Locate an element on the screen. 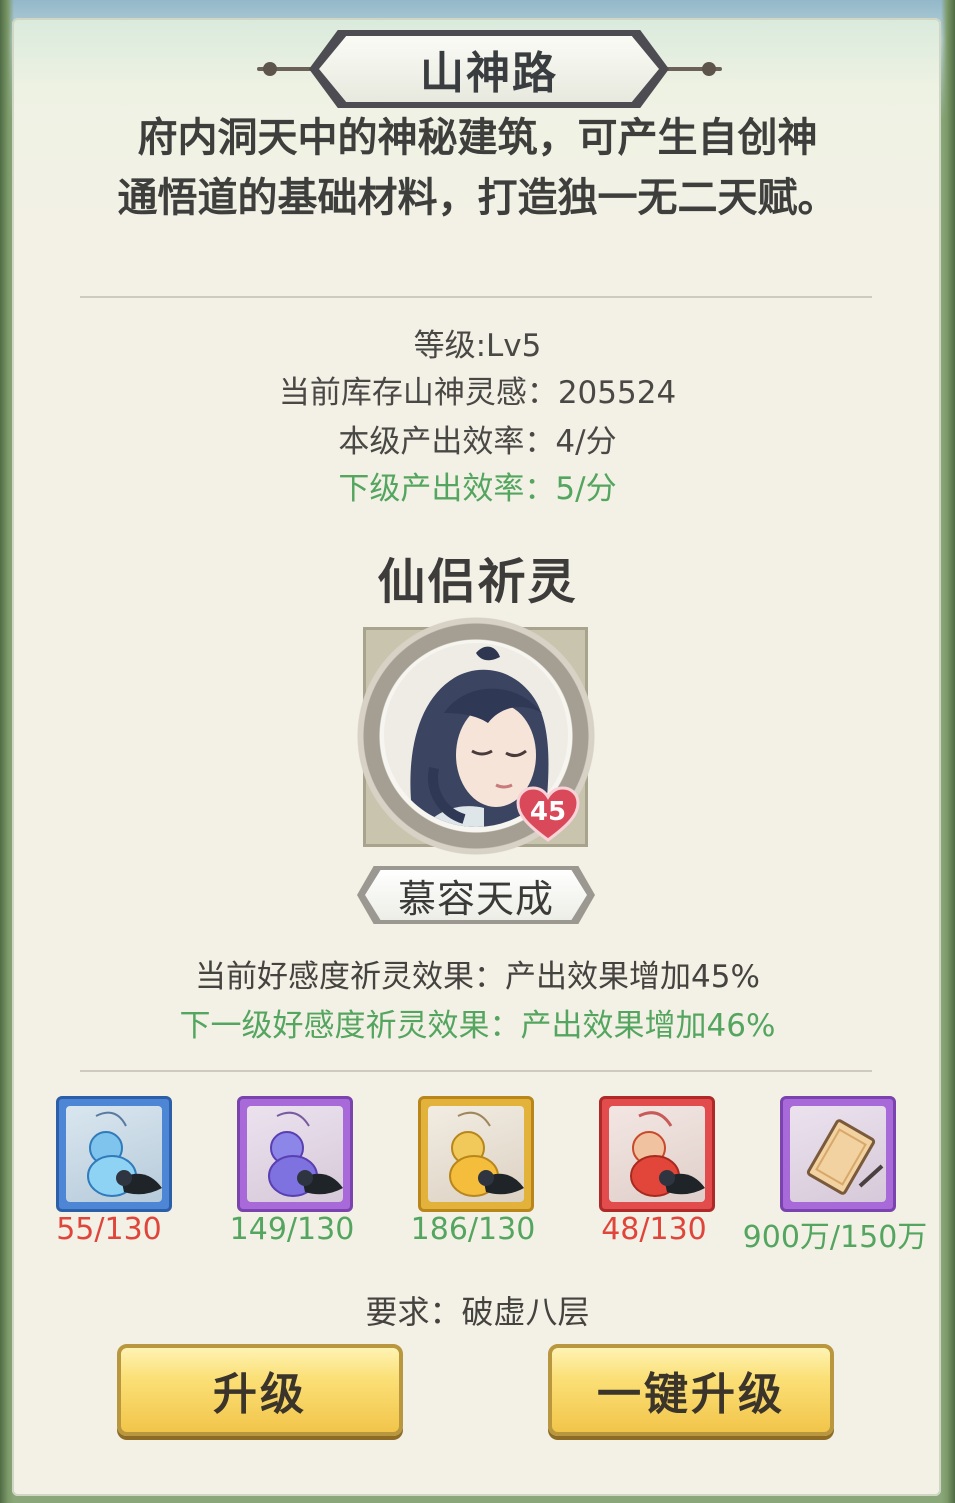 This screenshot has width=955, height=1503. material-count-silver: 900万/150万 is located at coordinates (835, 1237).